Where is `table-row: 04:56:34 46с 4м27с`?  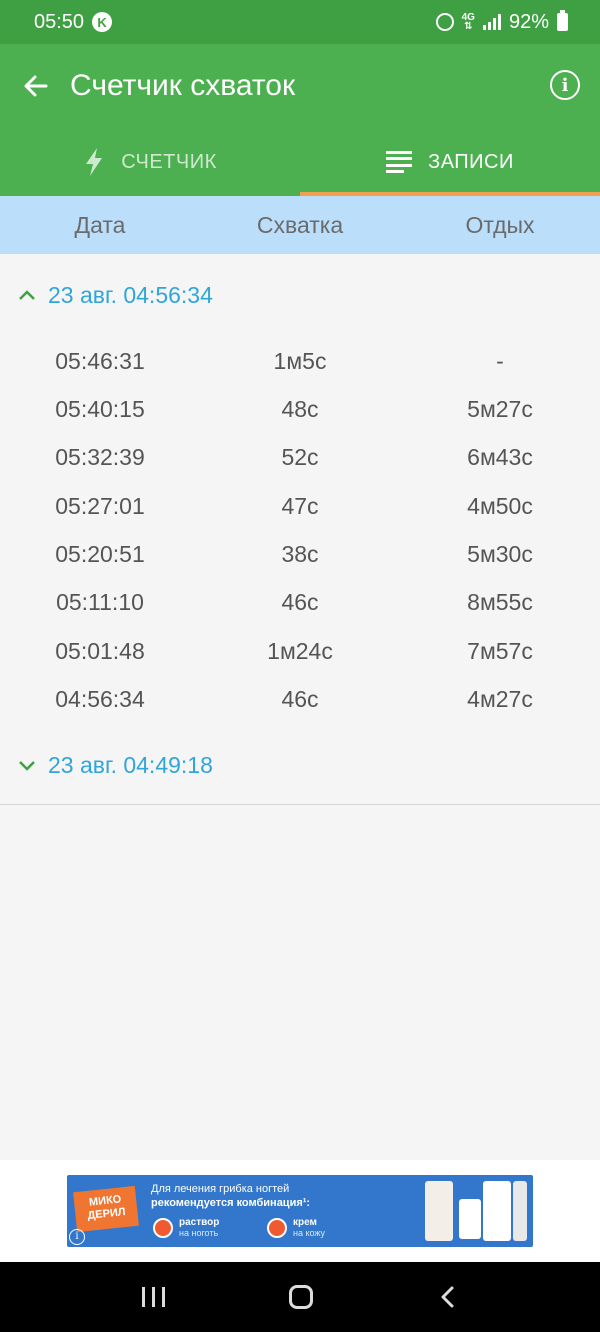
table-row: 04:56:34 46с 4м27с is located at coordinates (300, 699).